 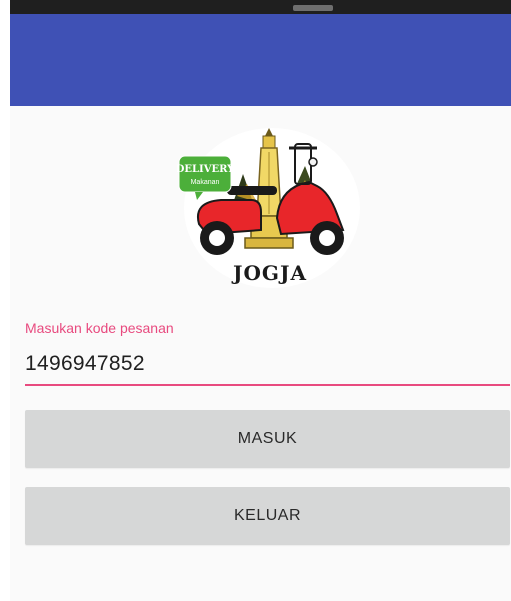 What do you see at coordinates (267, 385) in the screenshot?
I see `input-underline` at bounding box center [267, 385].